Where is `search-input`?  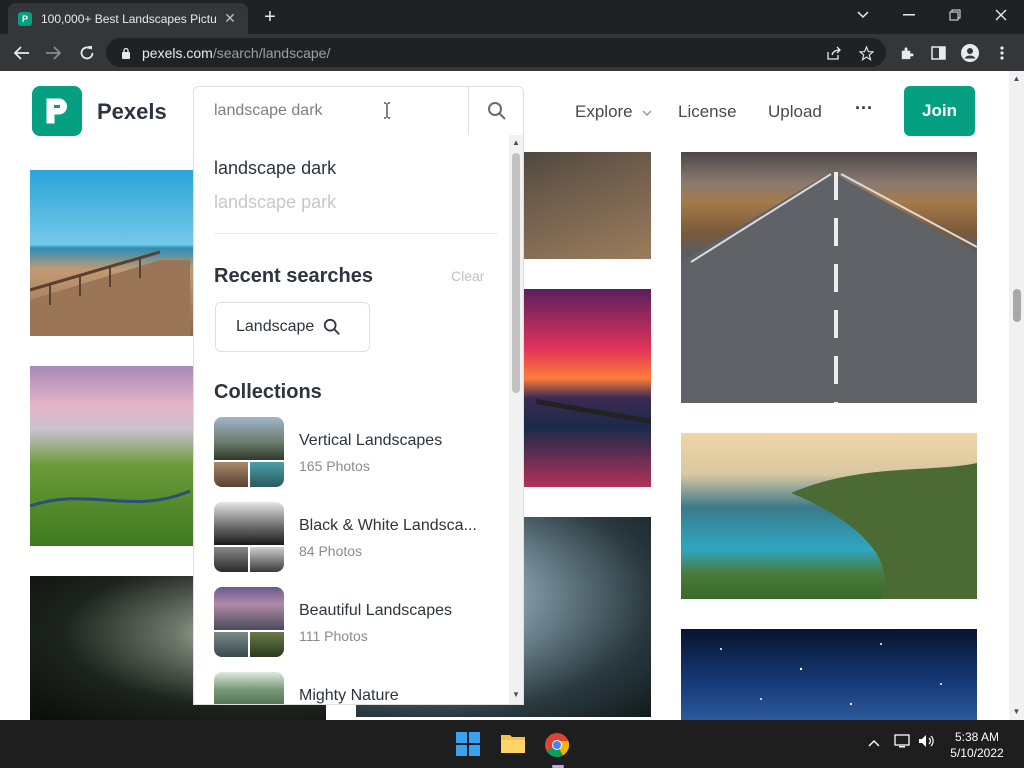 search-input is located at coordinates (331, 111).